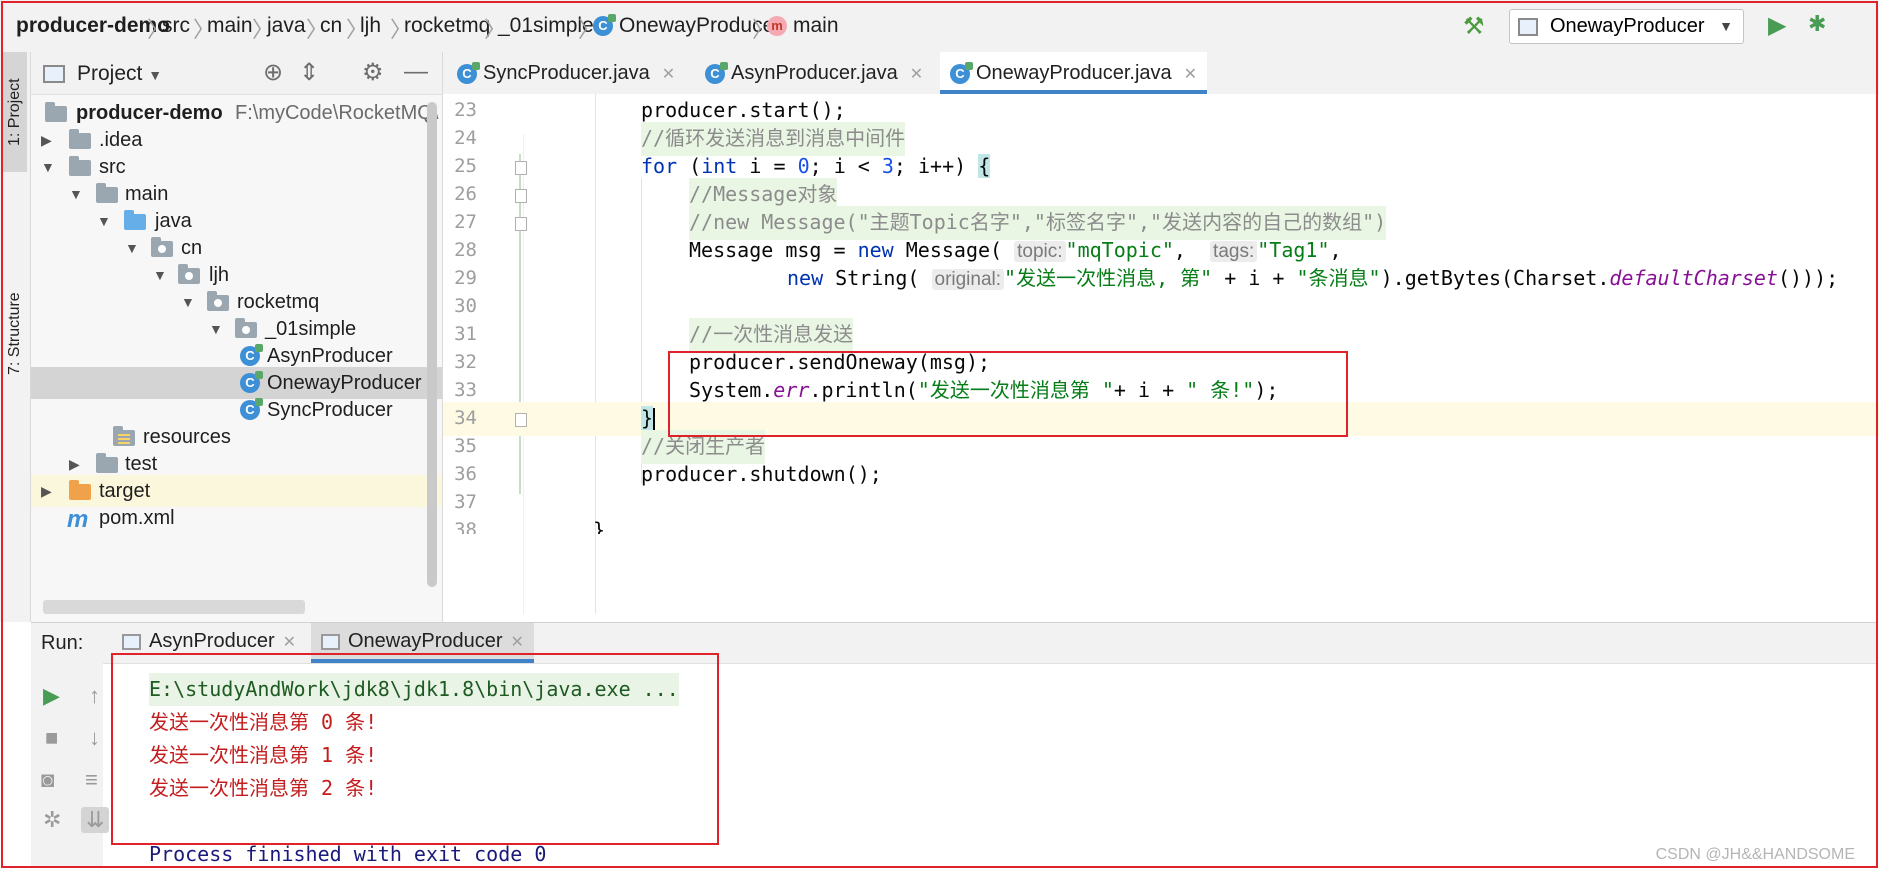 The image size is (1879, 878). What do you see at coordinates (54, 74) in the screenshot?
I see `project-view-icon` at bounding box center [54, 74].